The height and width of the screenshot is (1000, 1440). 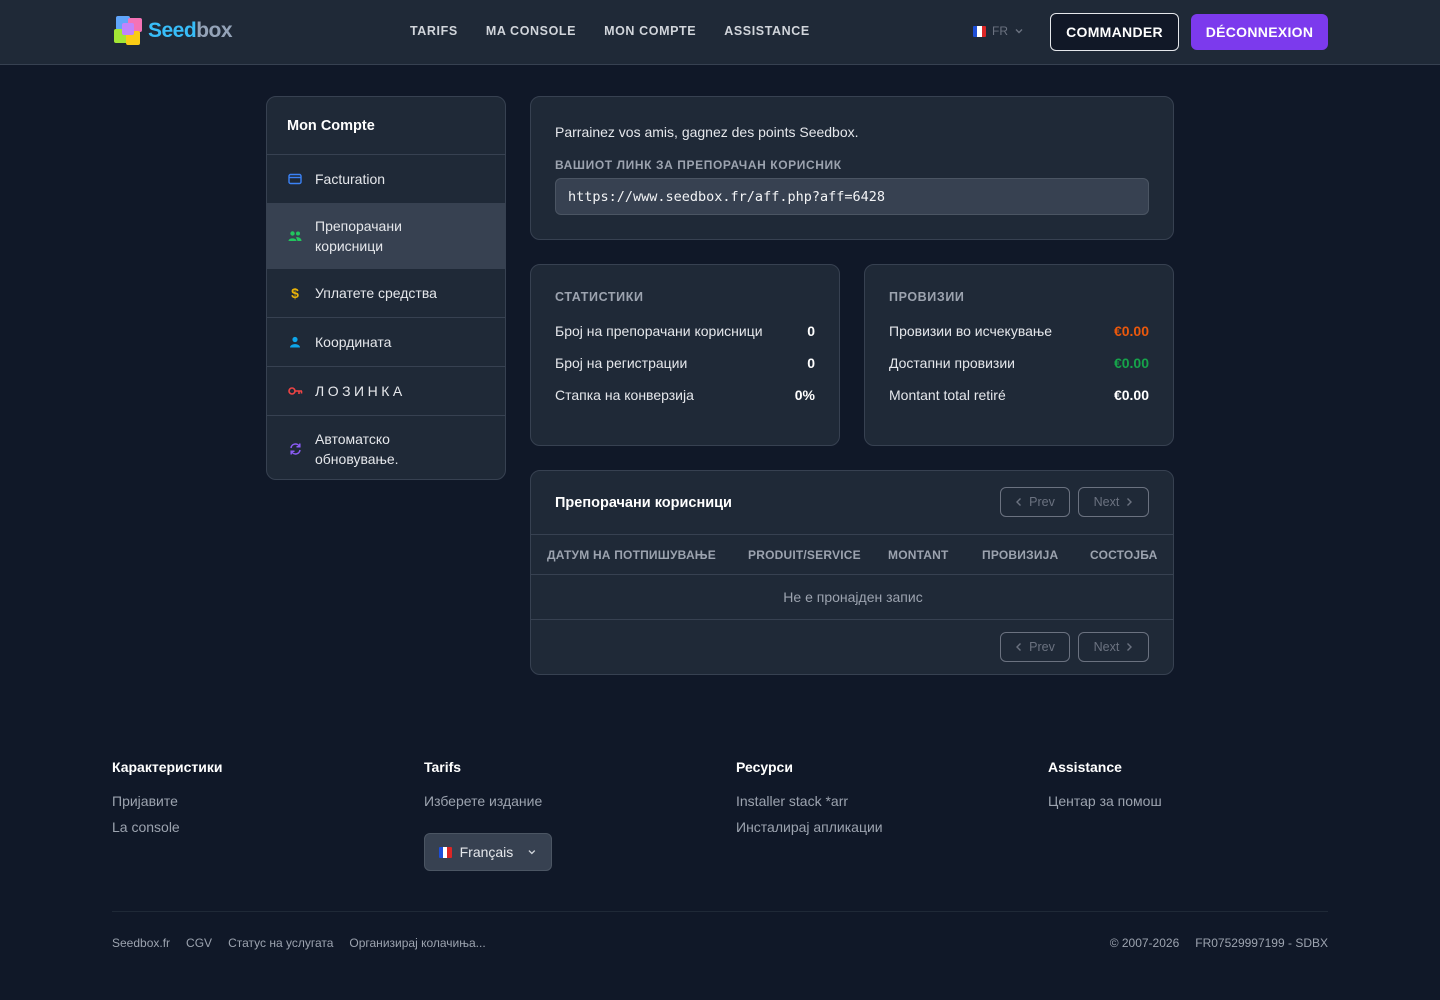 I want to click on stat-row: Број на препорачани корисници 0, so click(x=685, y=331).